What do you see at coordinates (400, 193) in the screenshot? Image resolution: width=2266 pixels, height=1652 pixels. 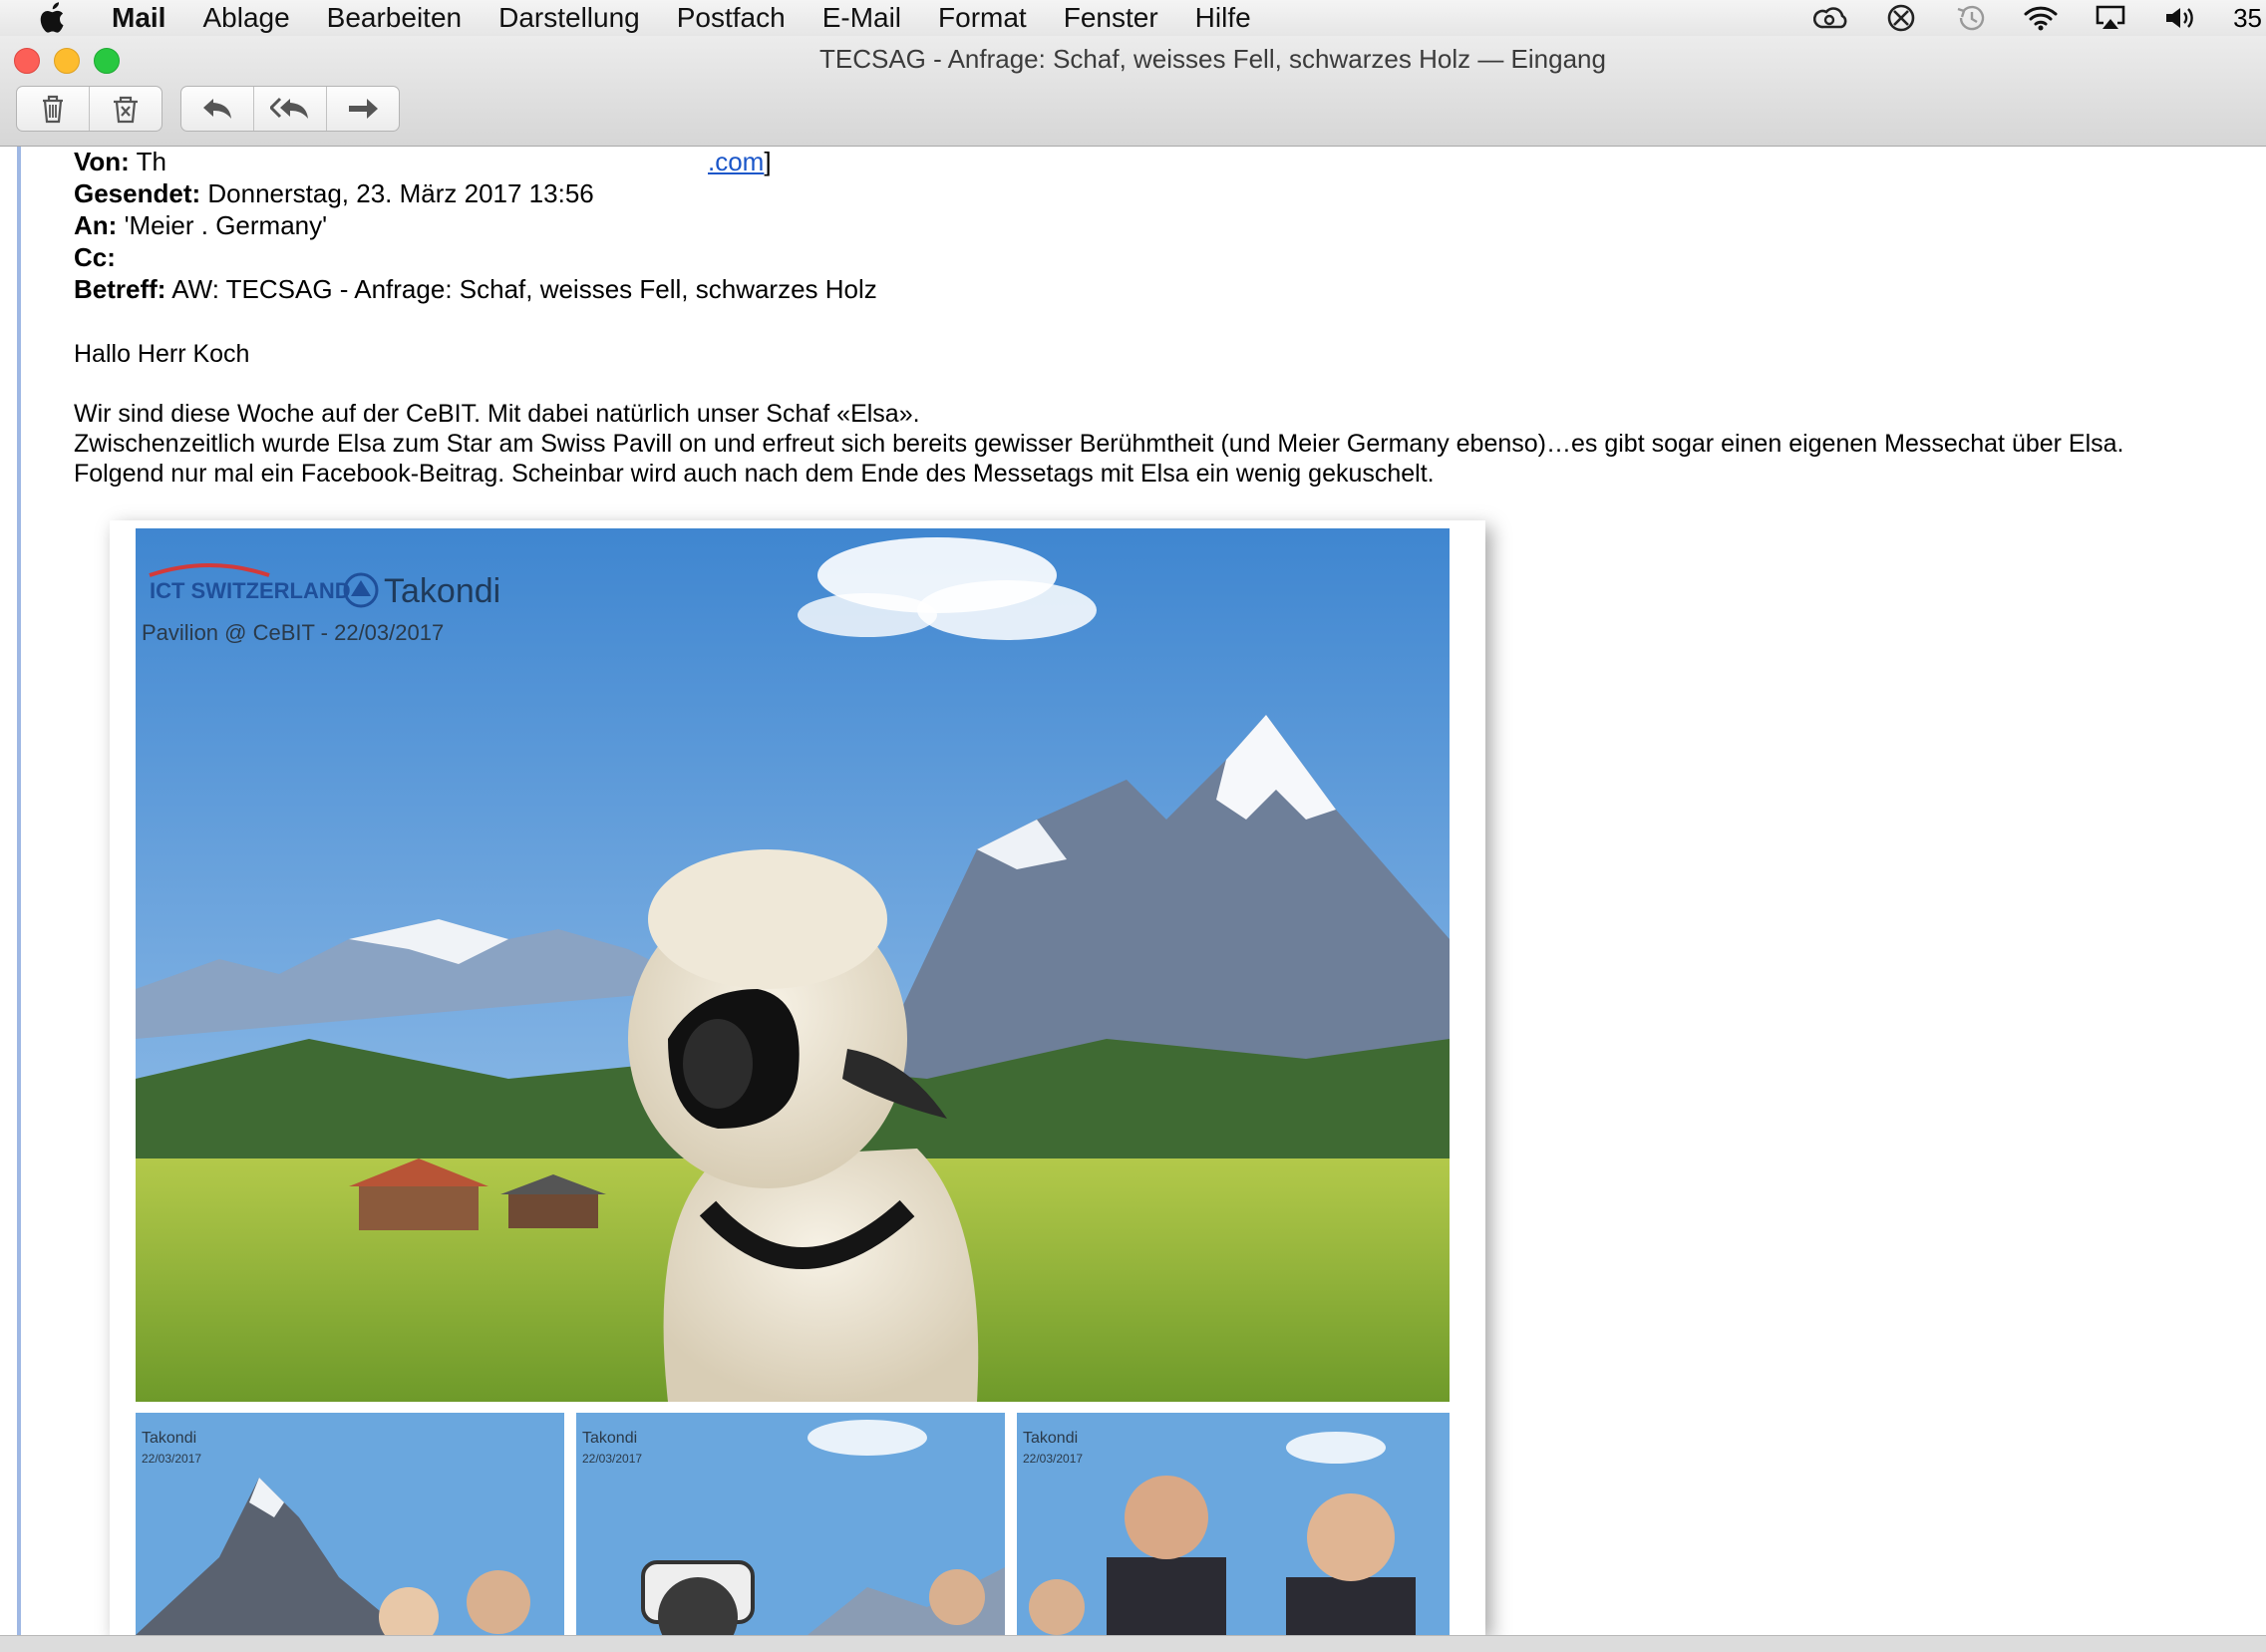 I see `sent-value: Donnerstag, 23. März 2017 13:56` at bounding box center [400, 193].